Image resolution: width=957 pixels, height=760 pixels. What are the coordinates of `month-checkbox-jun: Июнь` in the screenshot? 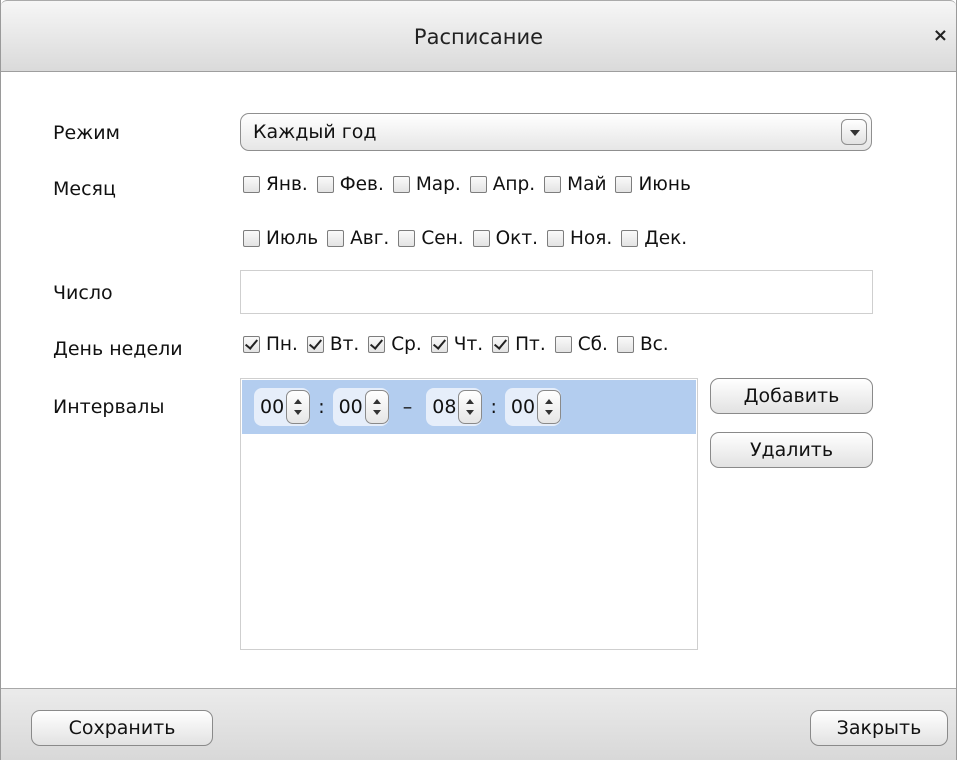 It's located at (653, 184).